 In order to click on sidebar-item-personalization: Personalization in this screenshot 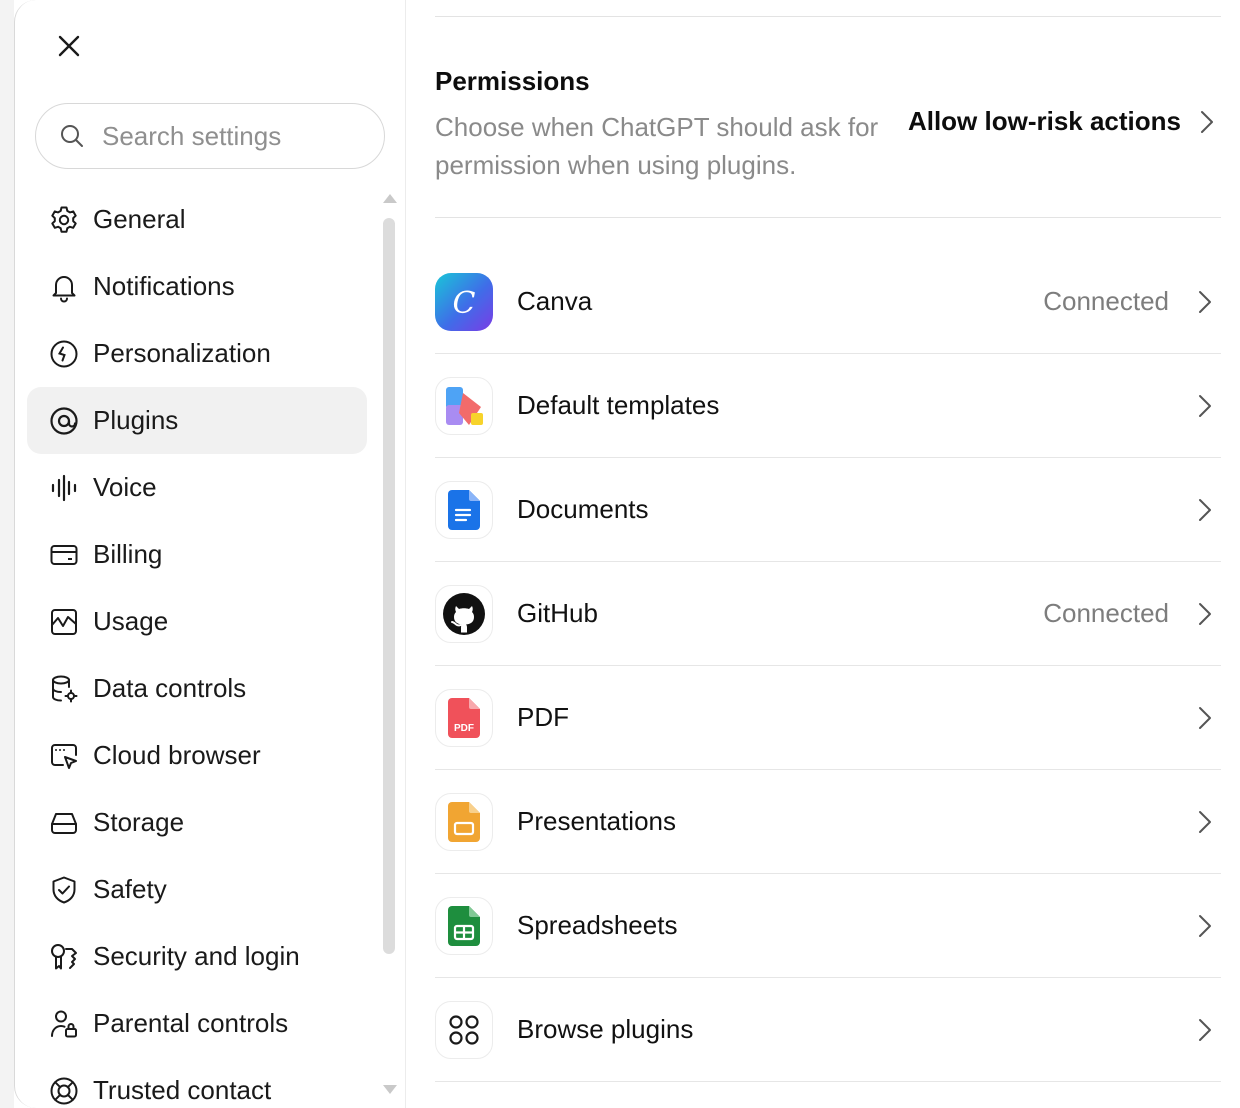, I will do `click(197, 353)`.